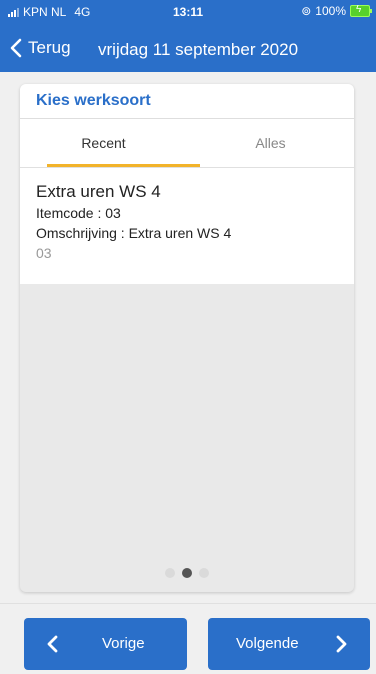  I want to click on back-button: Terug, so click(40, 48).